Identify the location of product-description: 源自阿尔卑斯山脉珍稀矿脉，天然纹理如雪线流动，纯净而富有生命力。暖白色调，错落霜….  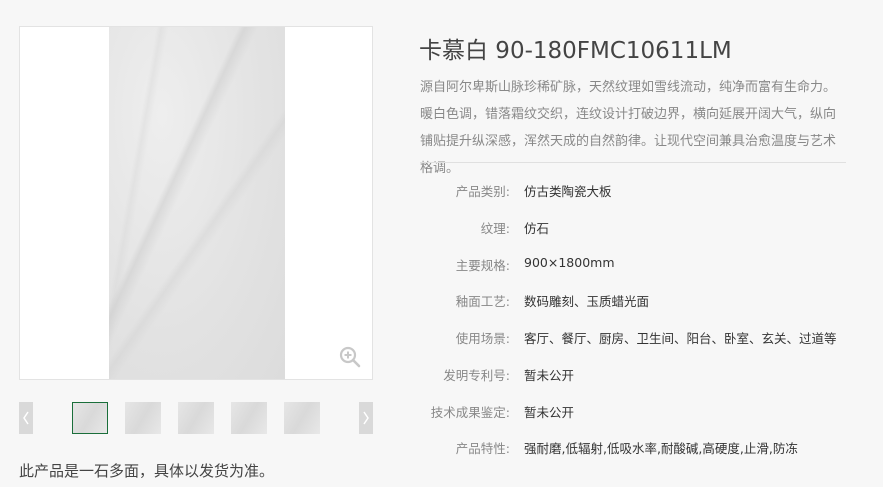
(628, 128).